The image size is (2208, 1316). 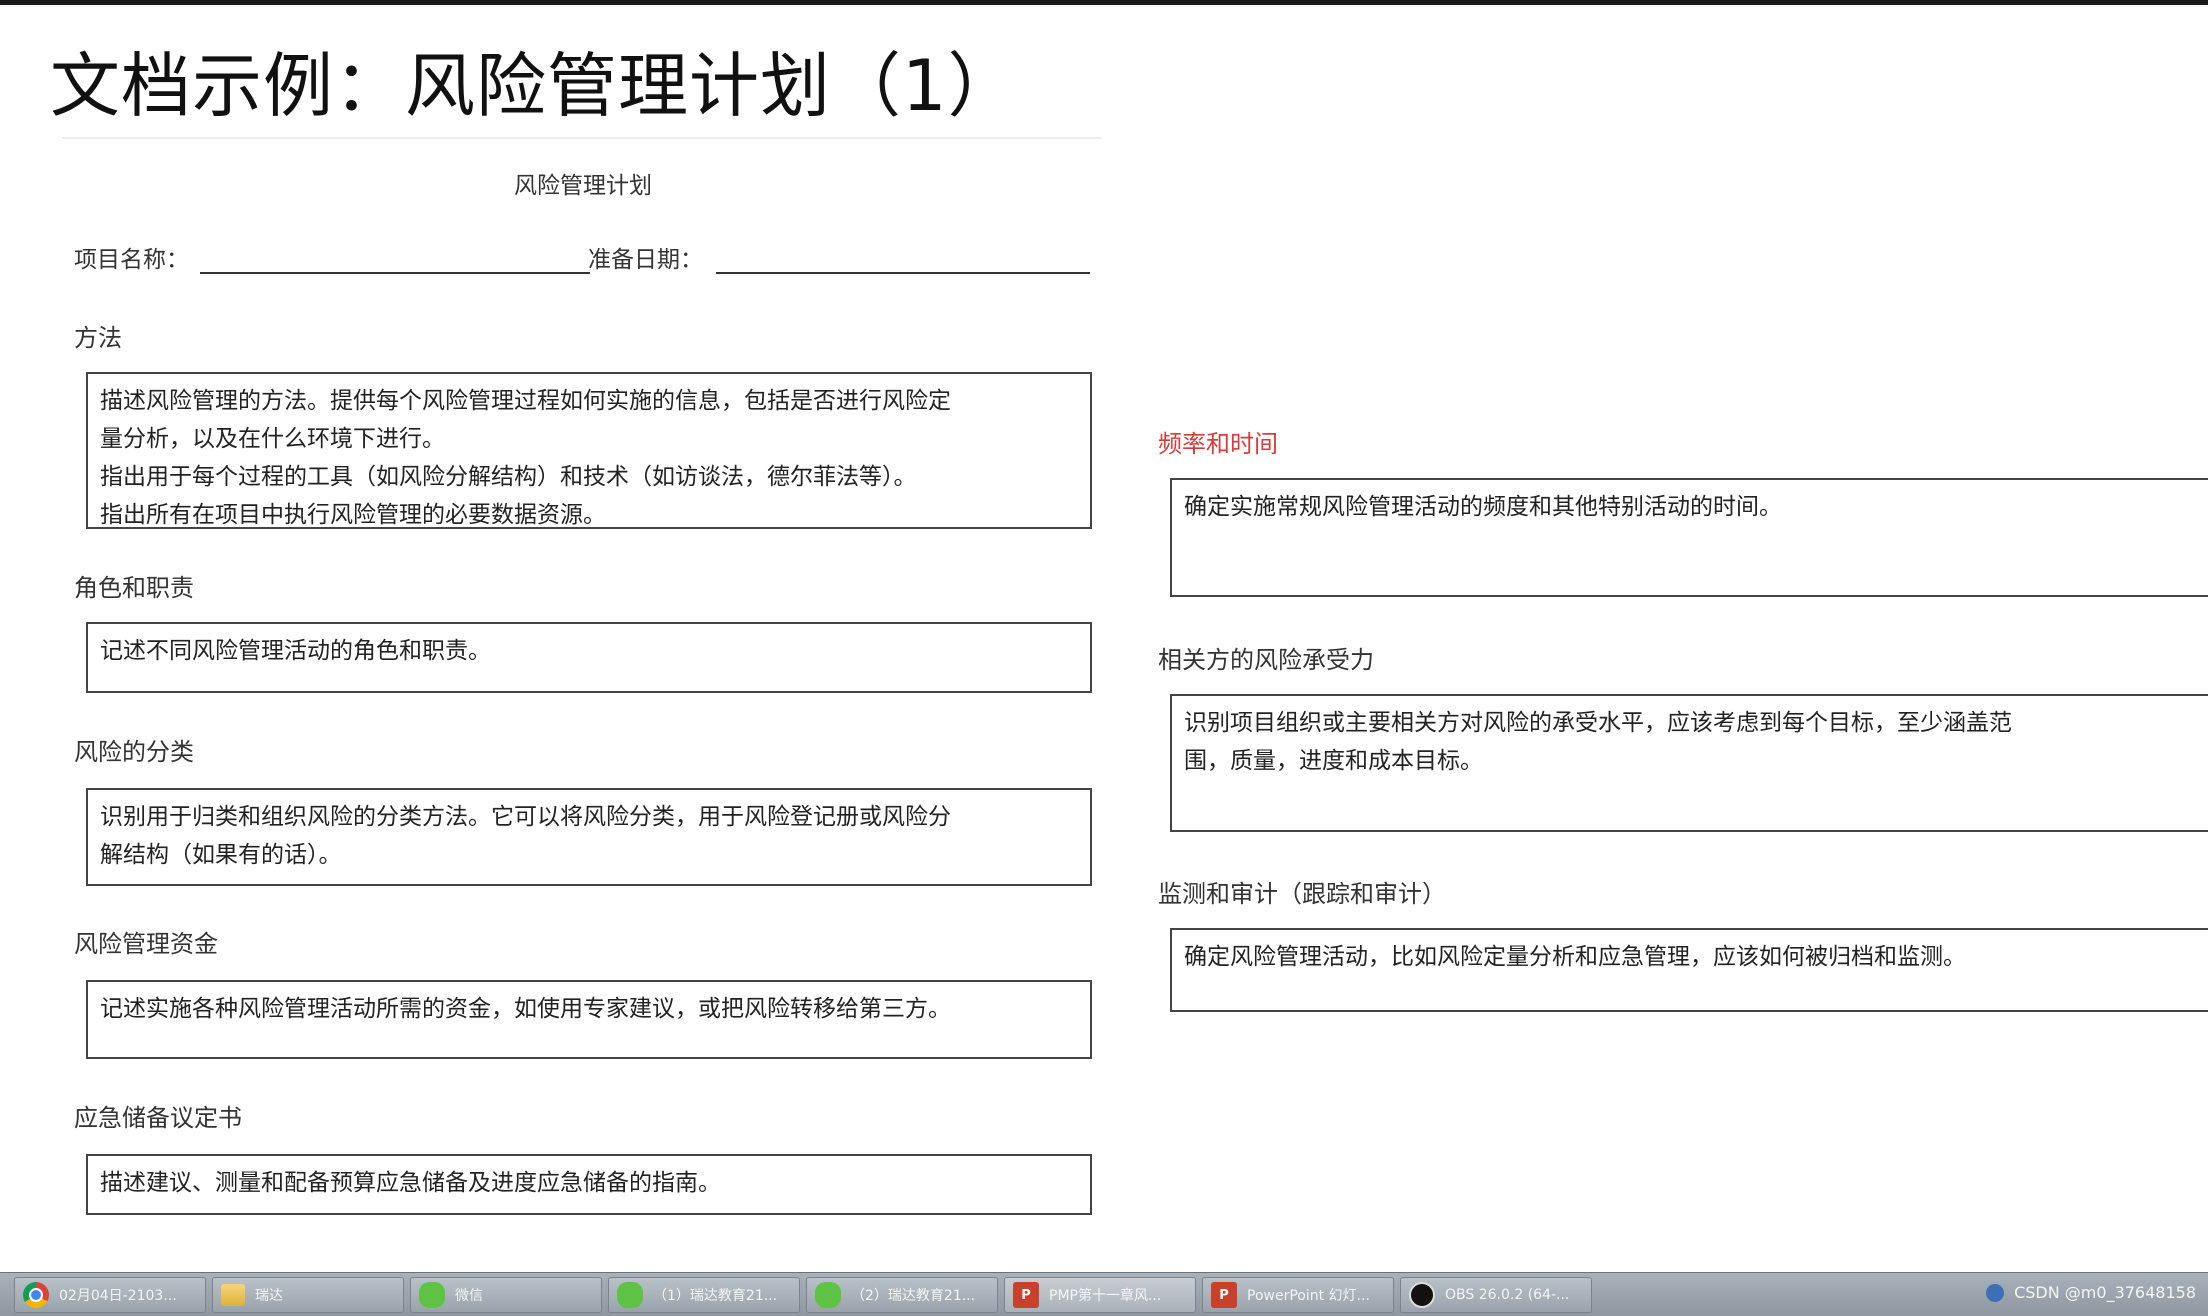 What do you see at coordinates (233, 1295) in the screenshot?
I see `folder-icon` at bounding box center [233, 1295].